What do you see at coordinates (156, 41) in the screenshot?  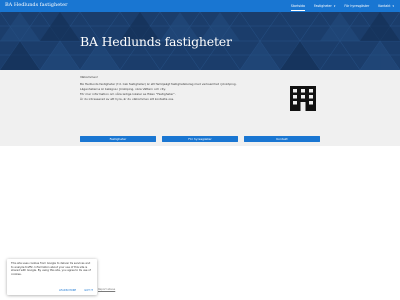 I see `hero-title: BA Hedlunds fastigheter` at bounding box center [156, 41].